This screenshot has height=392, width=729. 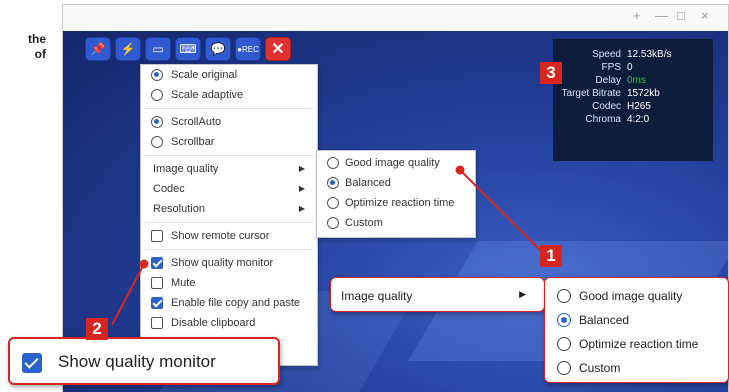 I want to click on zoom-item-balanced: Balanced, so click(x=587, y=320).